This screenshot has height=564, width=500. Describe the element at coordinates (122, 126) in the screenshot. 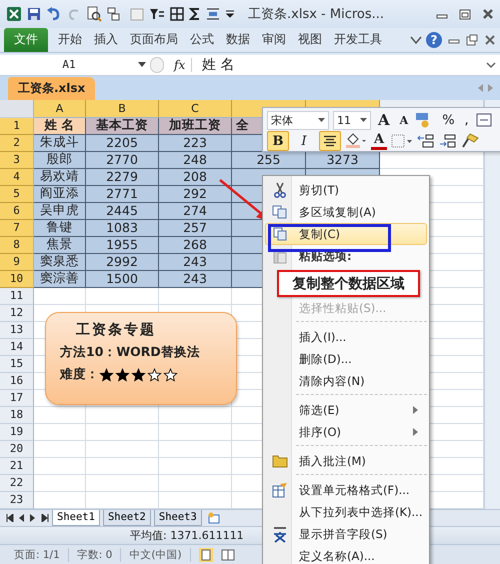

I see `table-cell: 基本工资` at that location.